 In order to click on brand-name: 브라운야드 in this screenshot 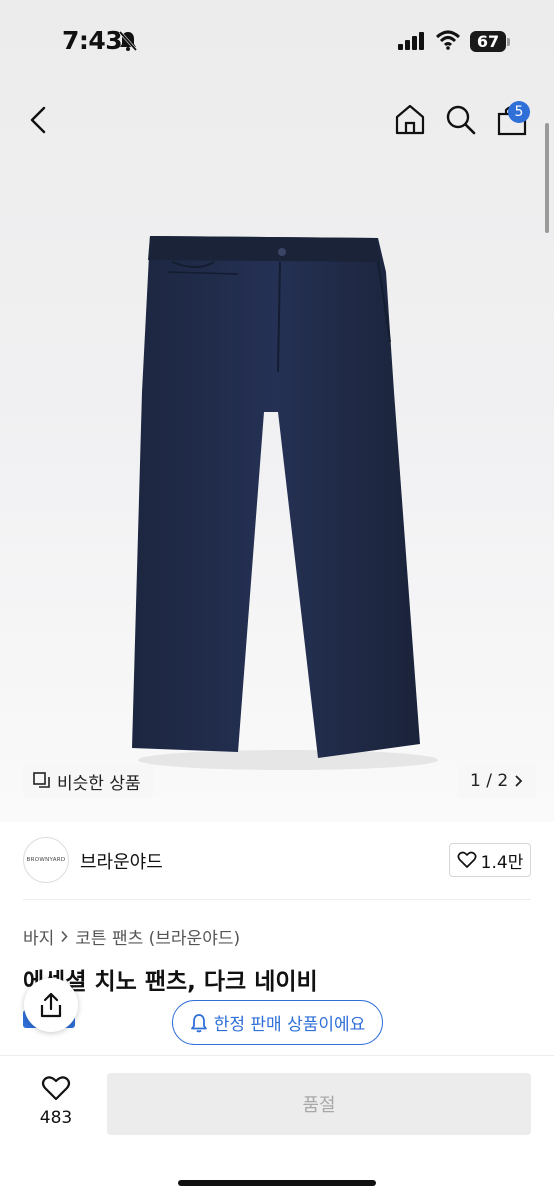, I will do `click(121, 861)`.